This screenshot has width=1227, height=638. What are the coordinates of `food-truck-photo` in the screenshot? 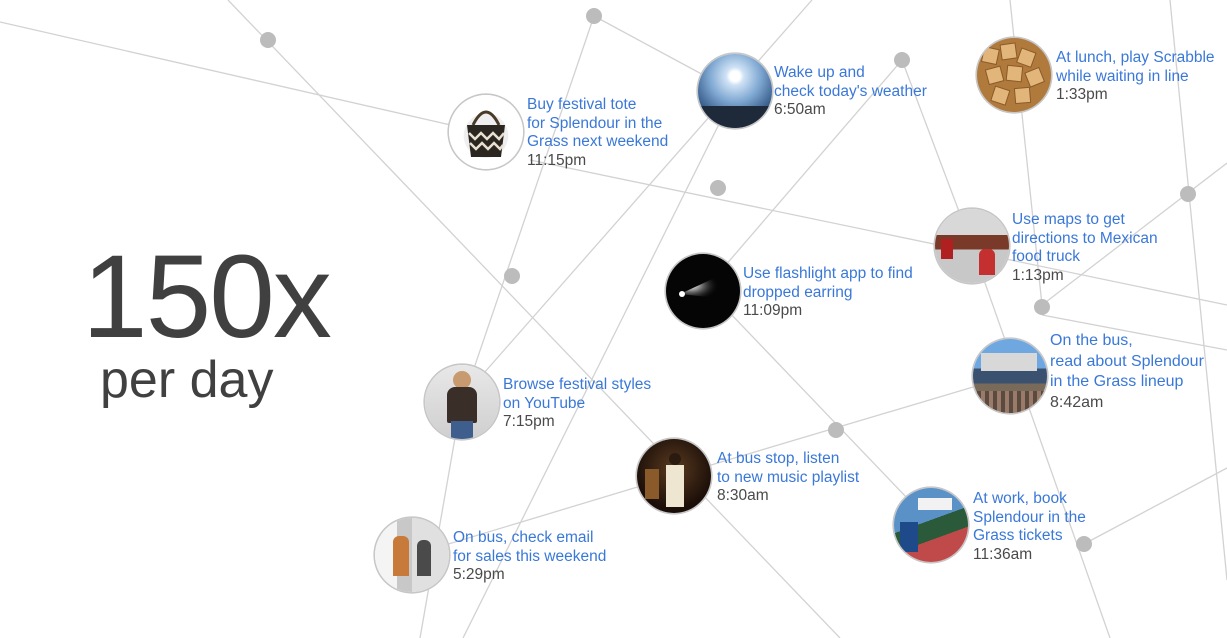 It's located at (972, 246).